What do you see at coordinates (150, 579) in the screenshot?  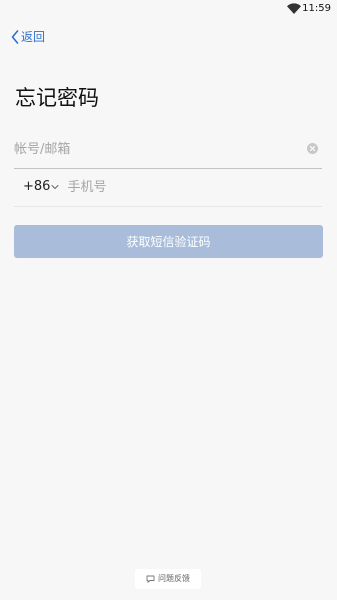 I see `chat-bubble-icon` at bounding box center [150, 579].